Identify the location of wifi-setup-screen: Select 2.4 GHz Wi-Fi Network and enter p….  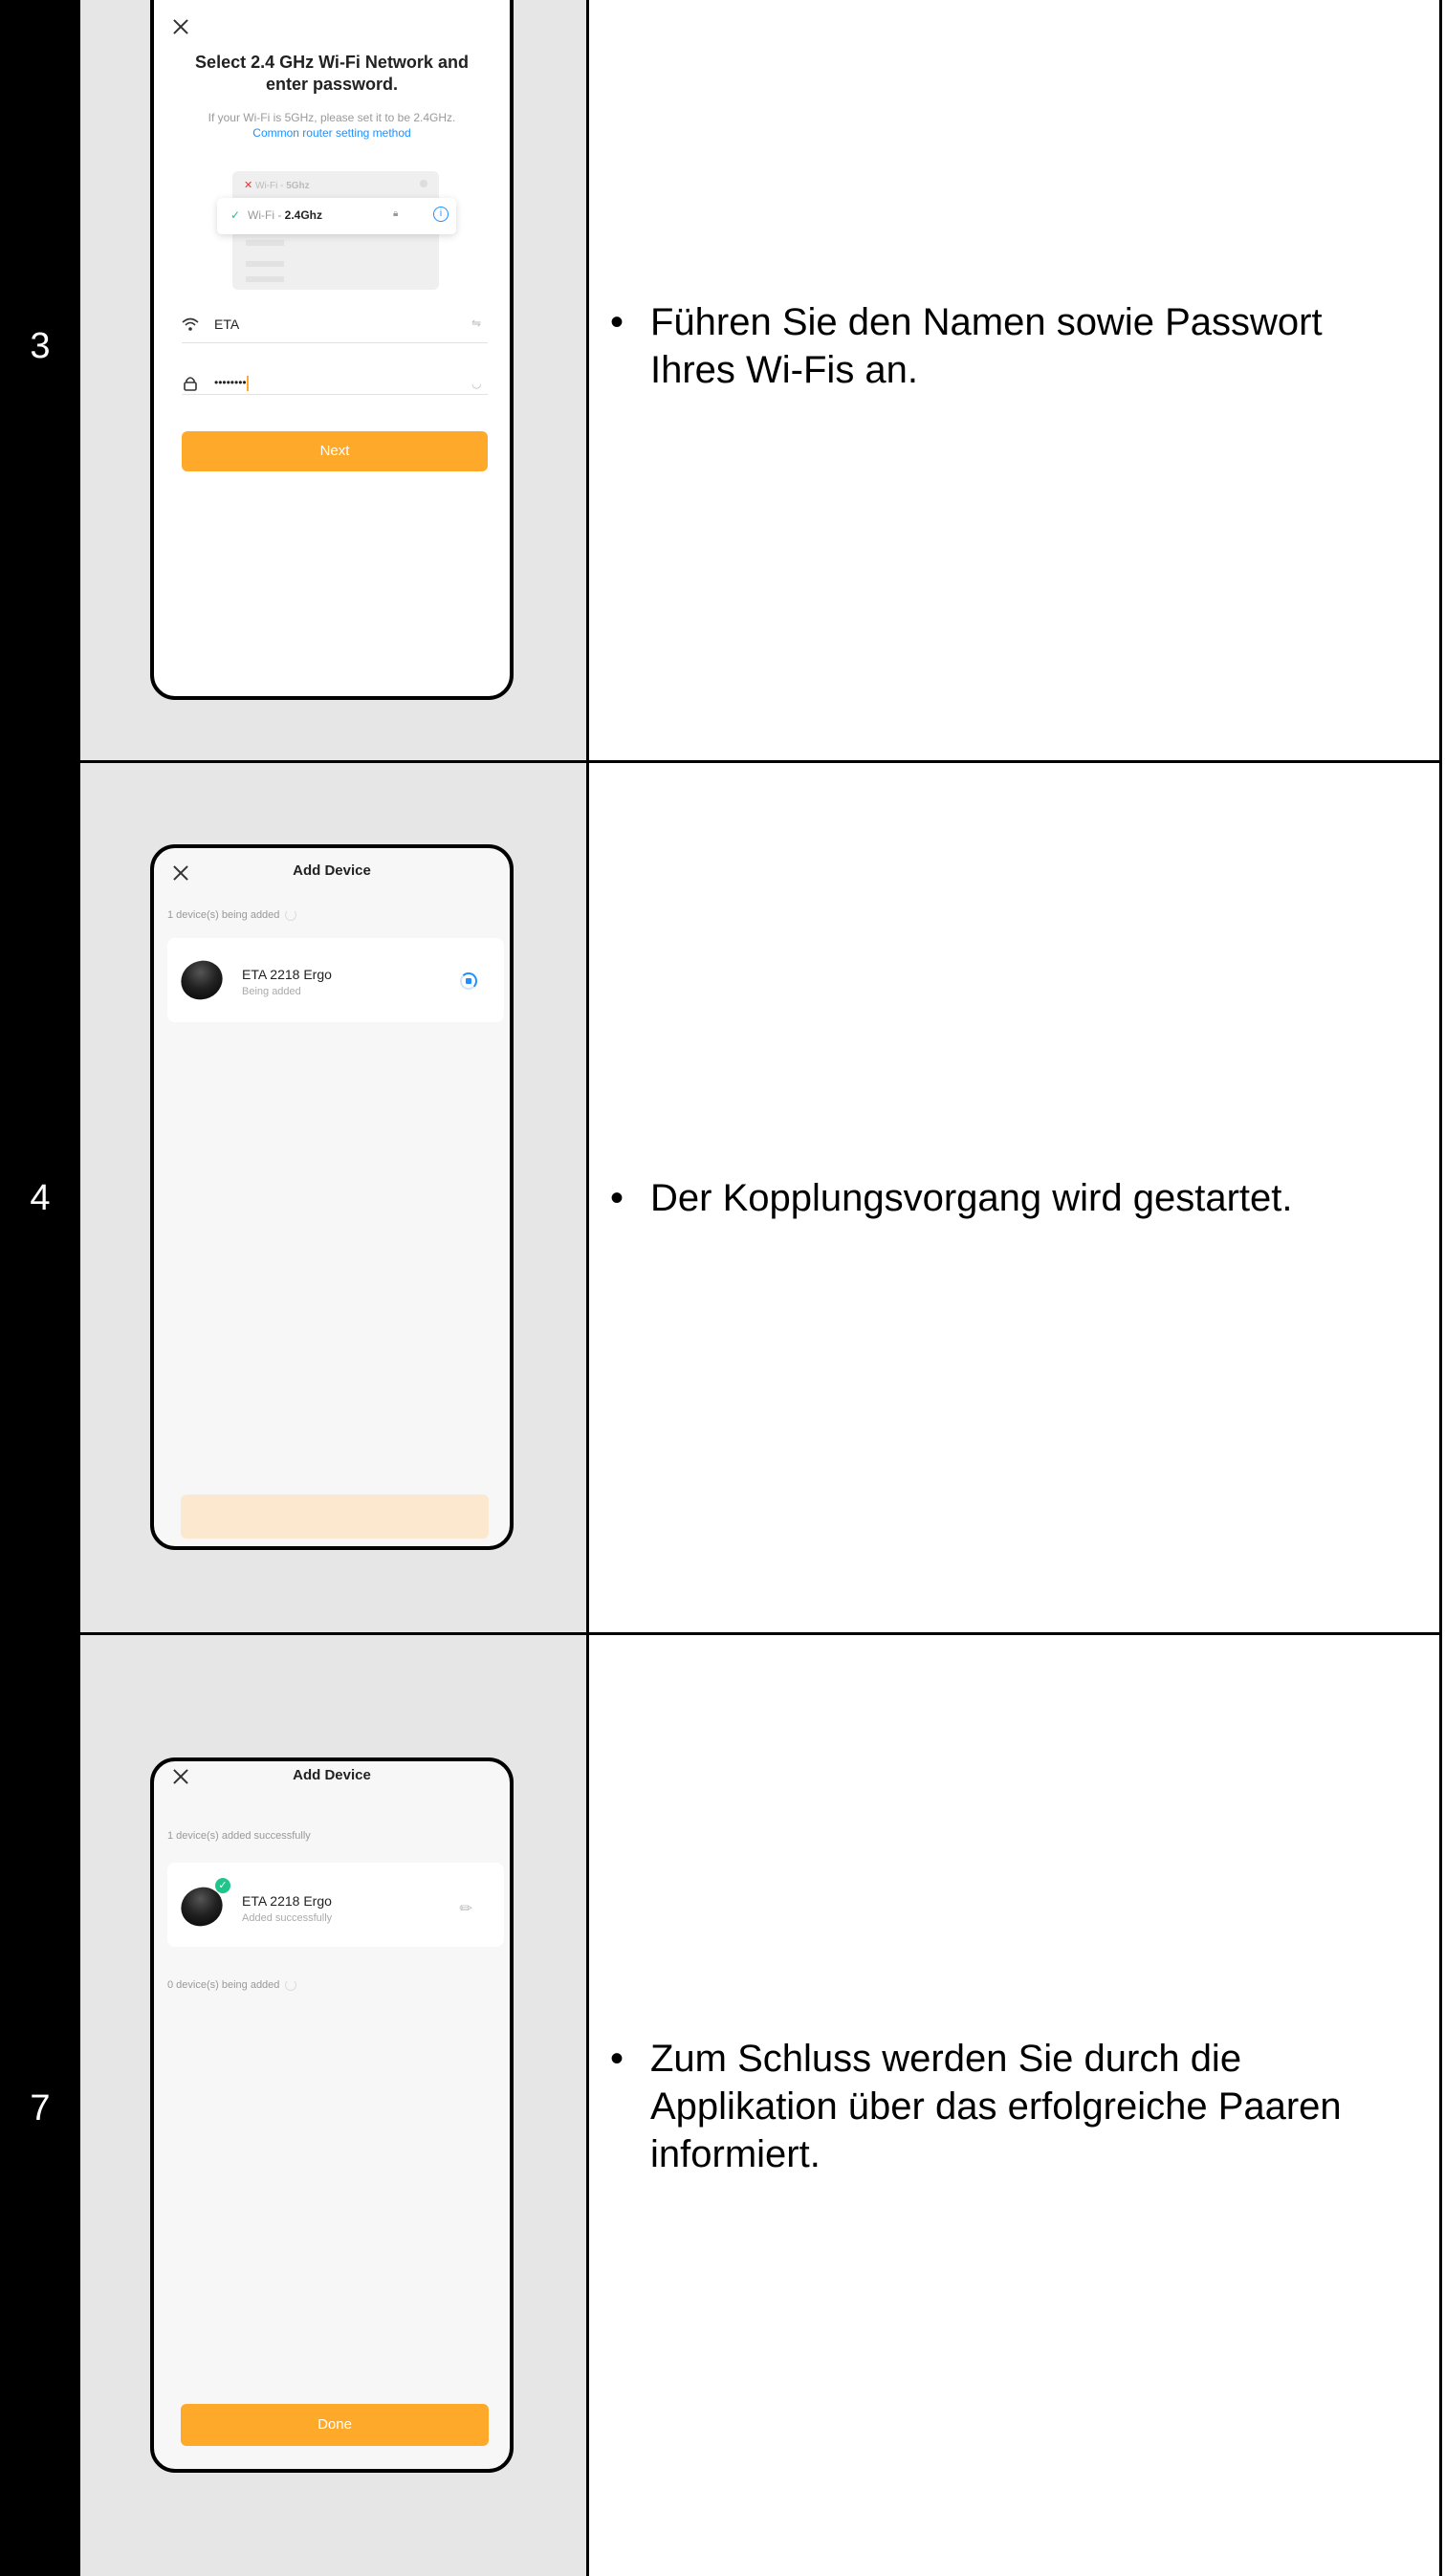
(332, 350).